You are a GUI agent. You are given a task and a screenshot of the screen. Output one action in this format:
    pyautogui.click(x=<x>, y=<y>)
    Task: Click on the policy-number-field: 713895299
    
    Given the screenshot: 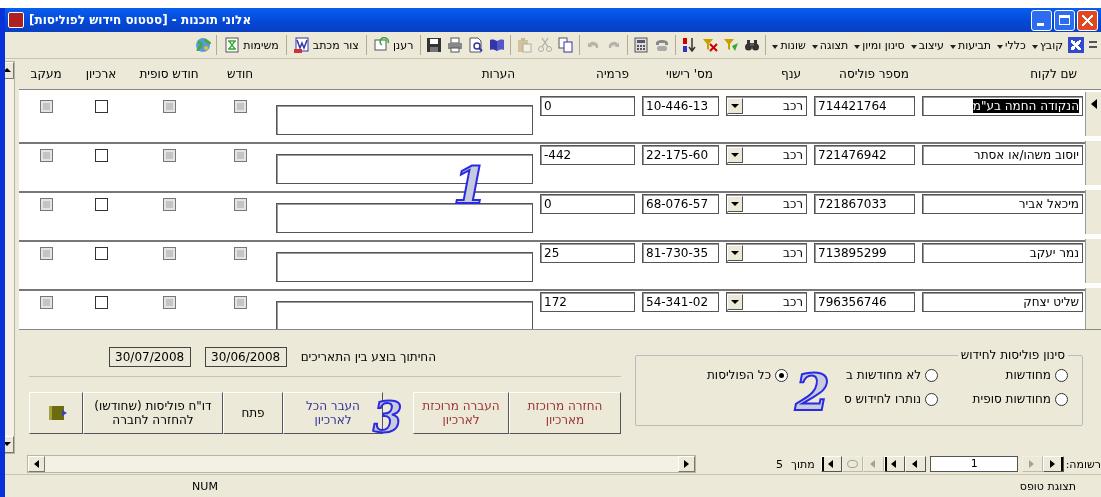 What is the action you would take?
    pyautogui.click(x=864, y=253)
    